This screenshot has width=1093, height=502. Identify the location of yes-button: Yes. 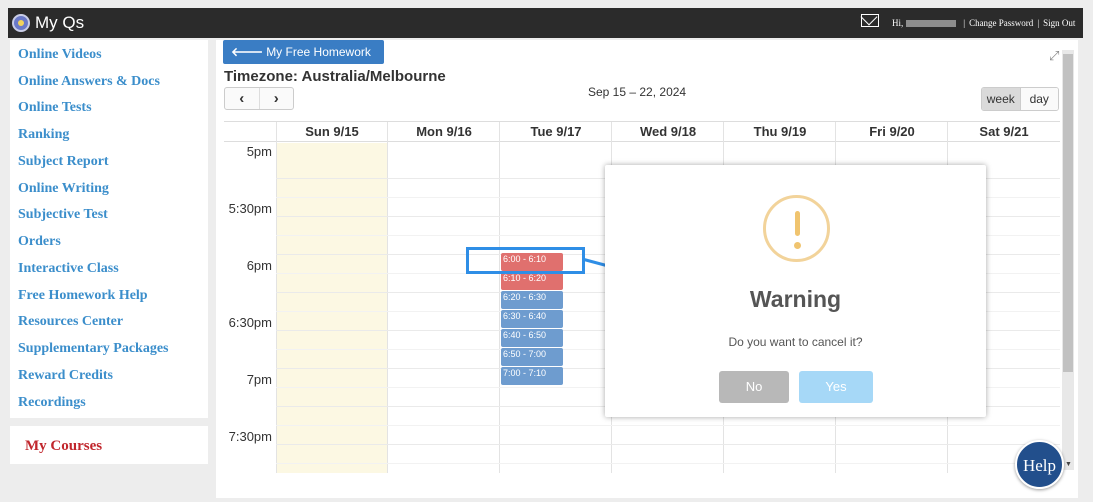
(836, 387).